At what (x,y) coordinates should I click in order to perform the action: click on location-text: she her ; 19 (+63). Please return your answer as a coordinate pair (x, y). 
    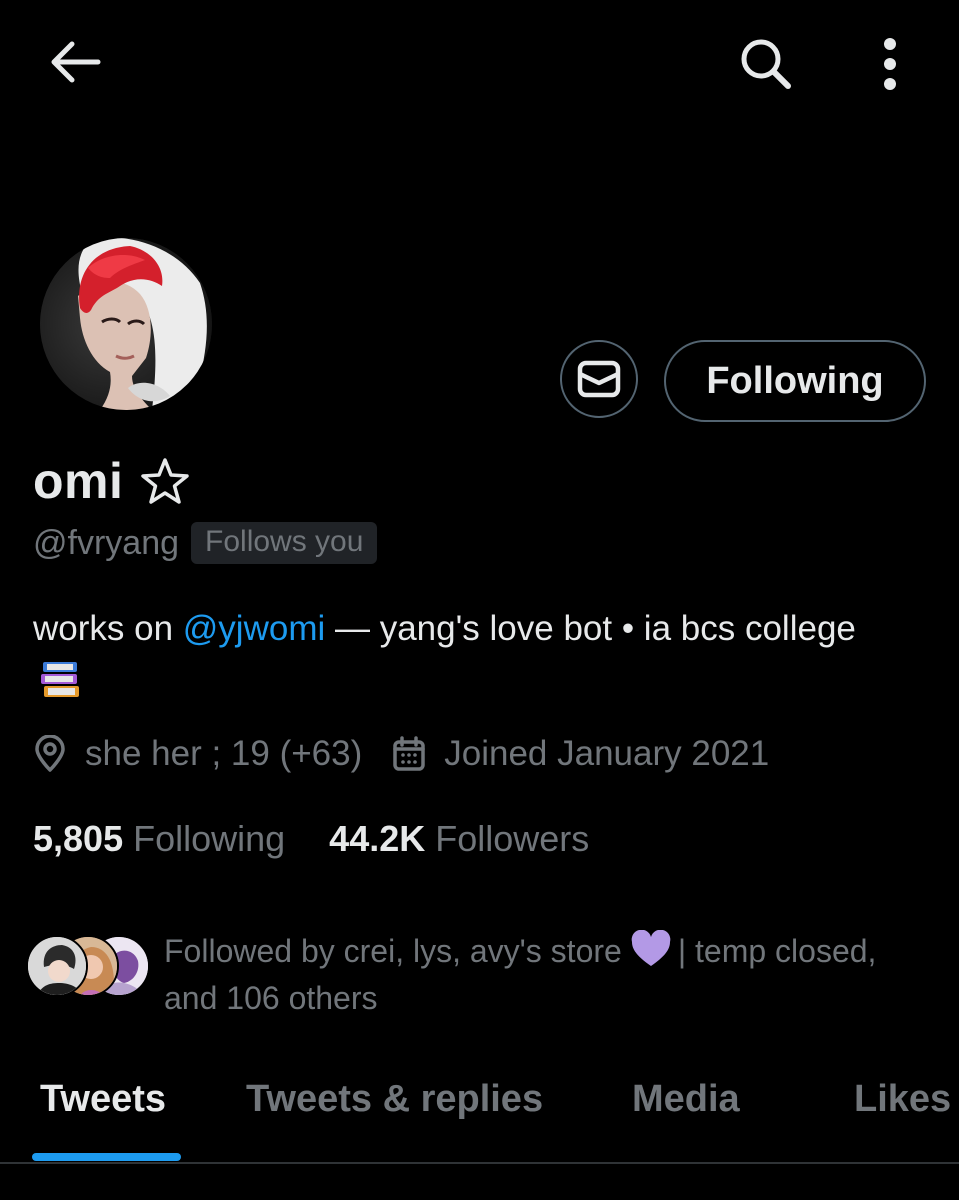
    Looking at the image, I should click on (224, 753).